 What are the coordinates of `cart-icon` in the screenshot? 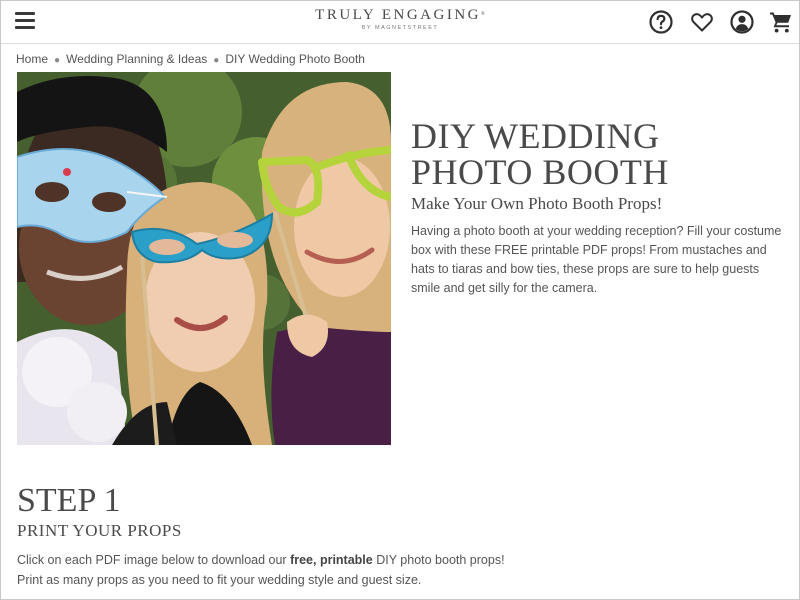 It's located at (781, 22).